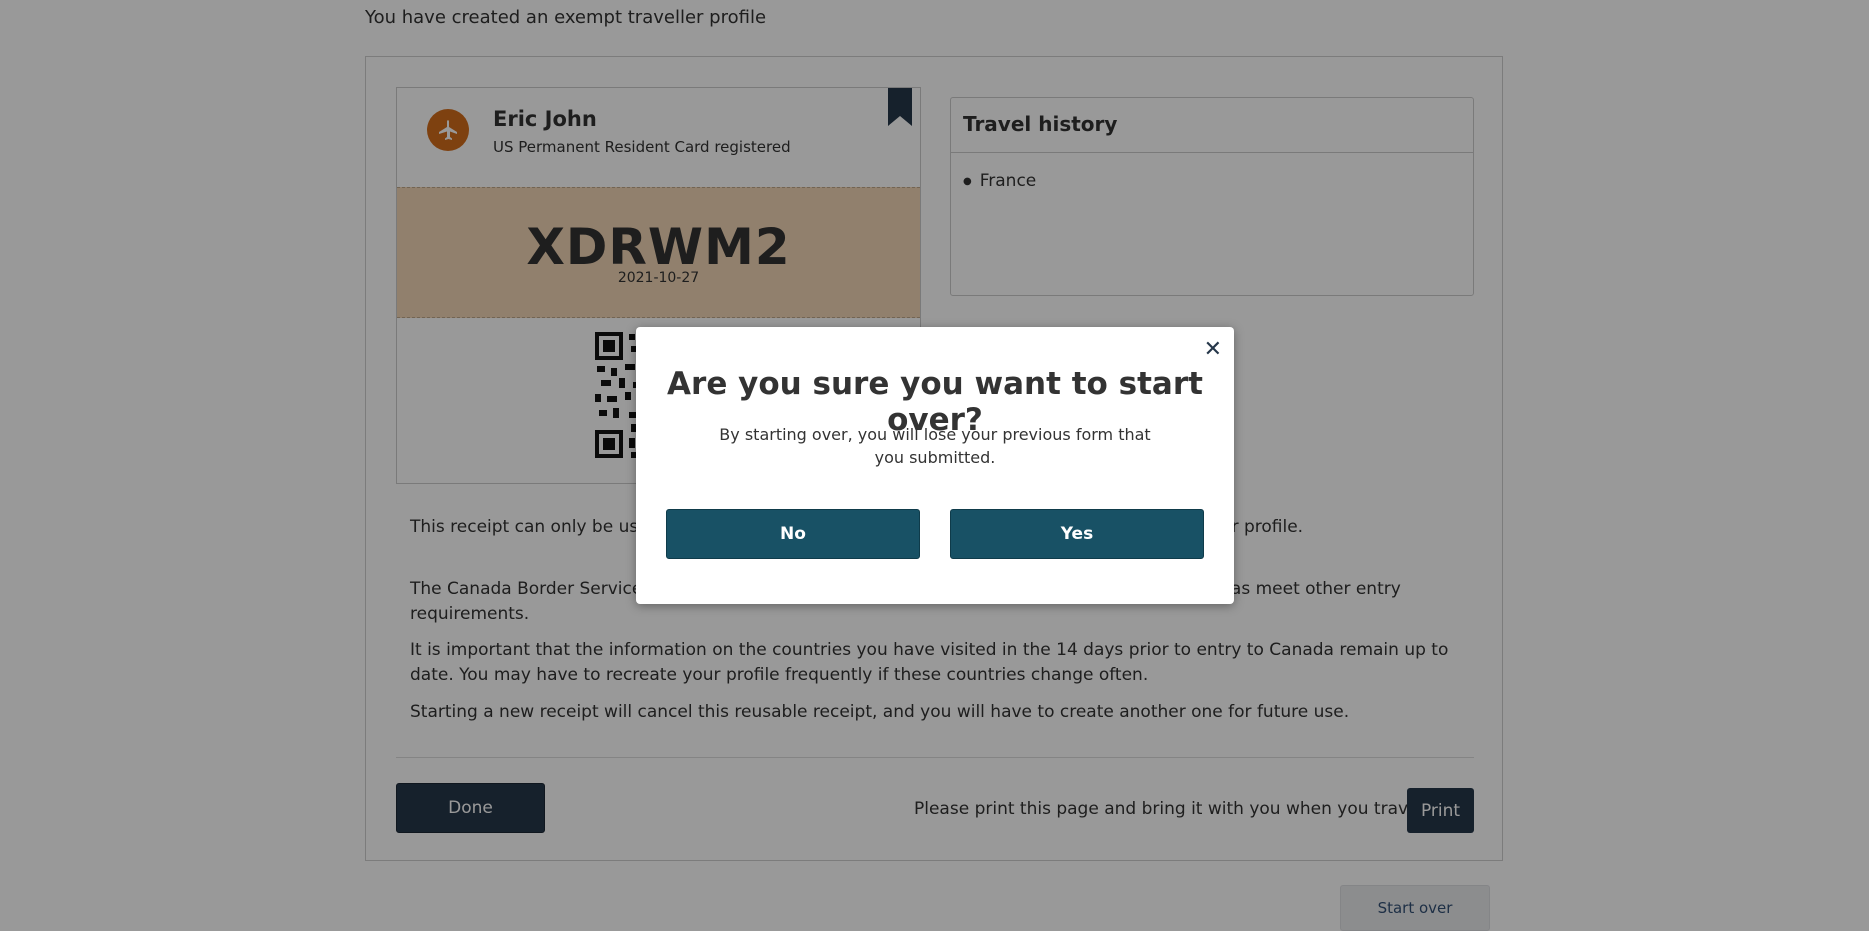  What do you see at coordinates (793, 534) in the screenshot?
I see `no-button: No` at bounding box center [793, 534].